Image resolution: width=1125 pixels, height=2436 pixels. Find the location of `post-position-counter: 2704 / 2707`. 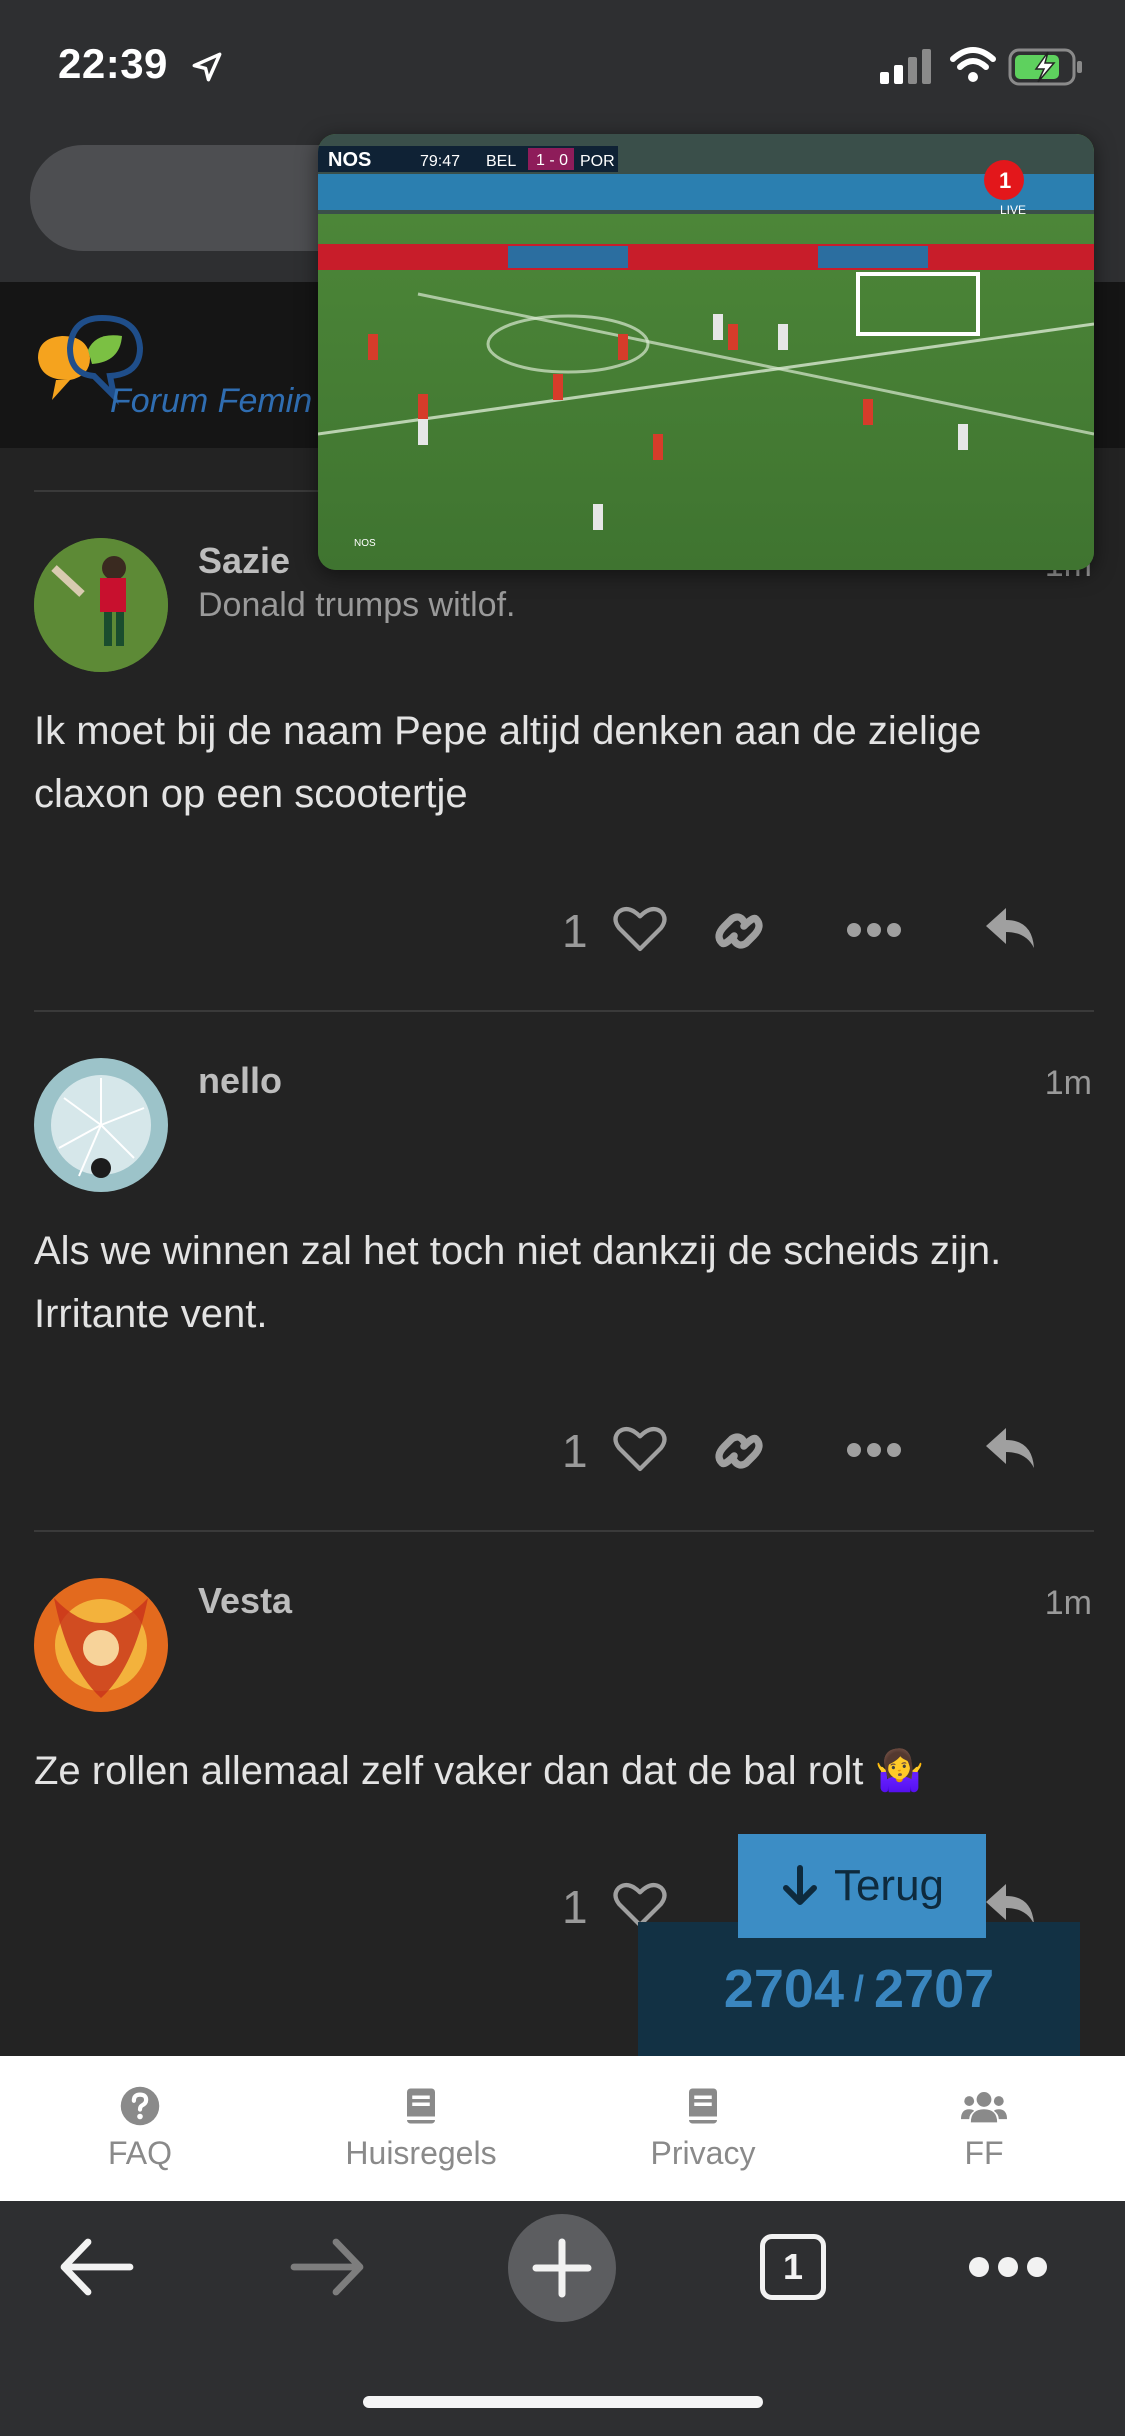

post-position-counter: 2704 / 2707 is located at coordinates (859, 1989).